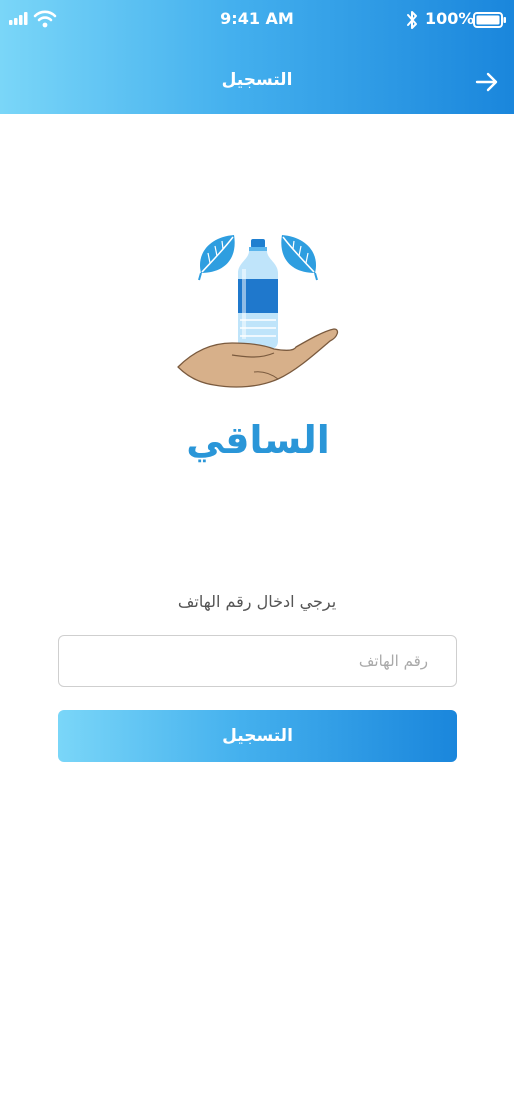 The width and height of the screenshot is (514, 1108). What do you see at coordinates (450, 18) in the screenshot?
I see `battery-percentage: 100%` at bounding box center [450, 18].